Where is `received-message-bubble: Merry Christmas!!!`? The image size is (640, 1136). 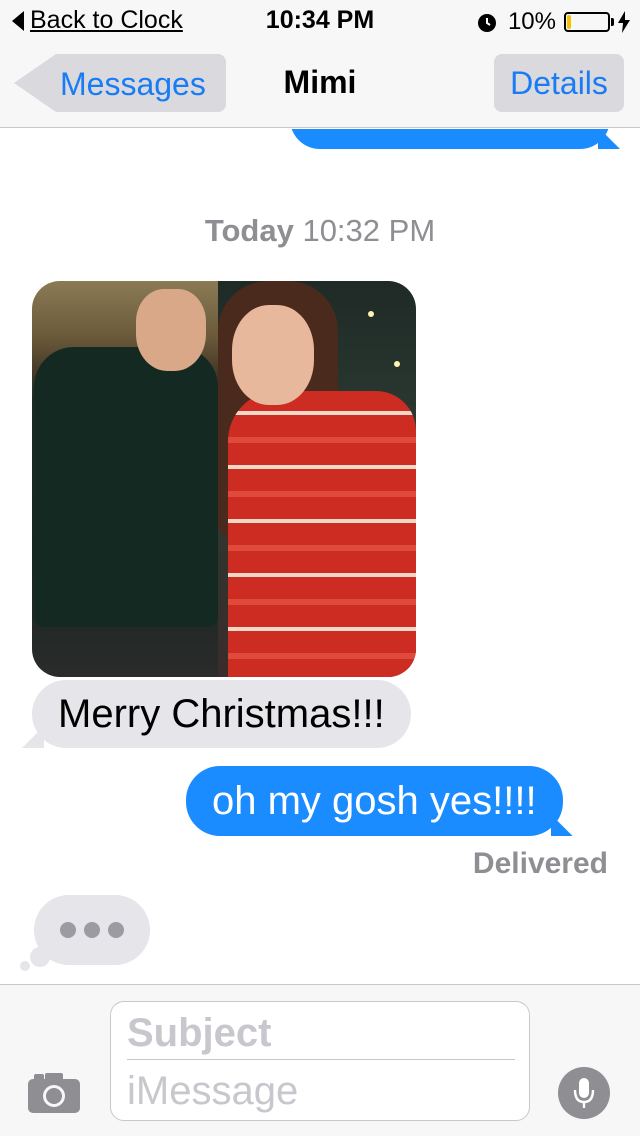
received-message-bubble: Merry Christmas!!! is located at coordinates (221, 714).